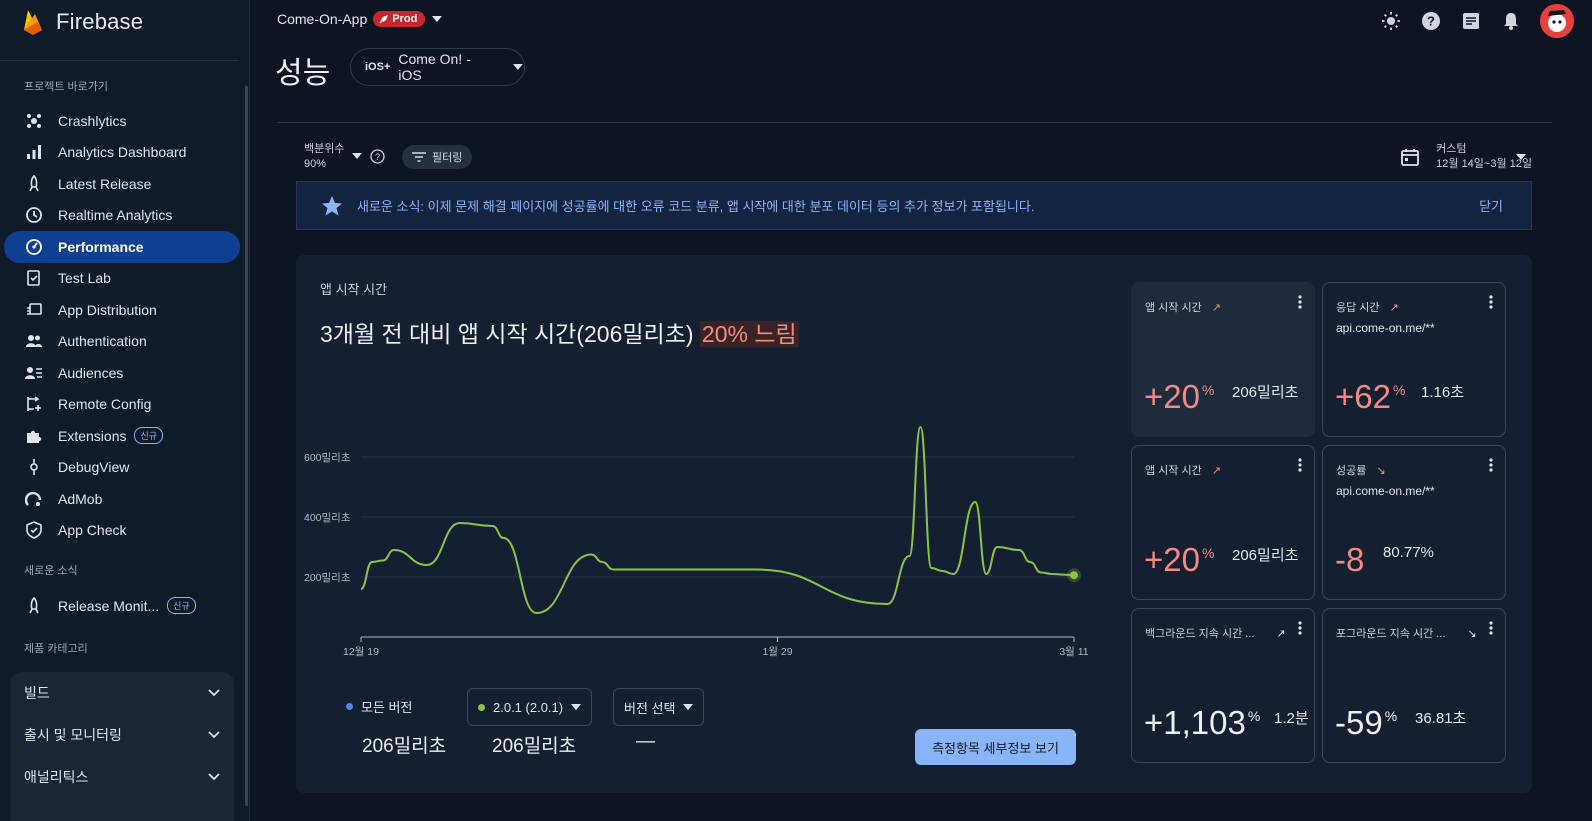  What do you see at coordinates (387, 707) in the screenshot?
I see `legend-label: 모든 버전` at bounding box center [387, 707].